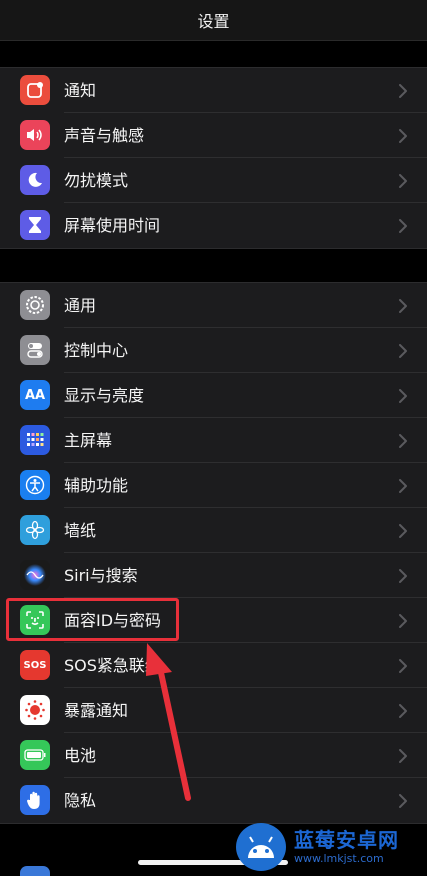 This screenshot has width=427, height=876. I want to click on text-size-icon: AA, so click(35, 395).